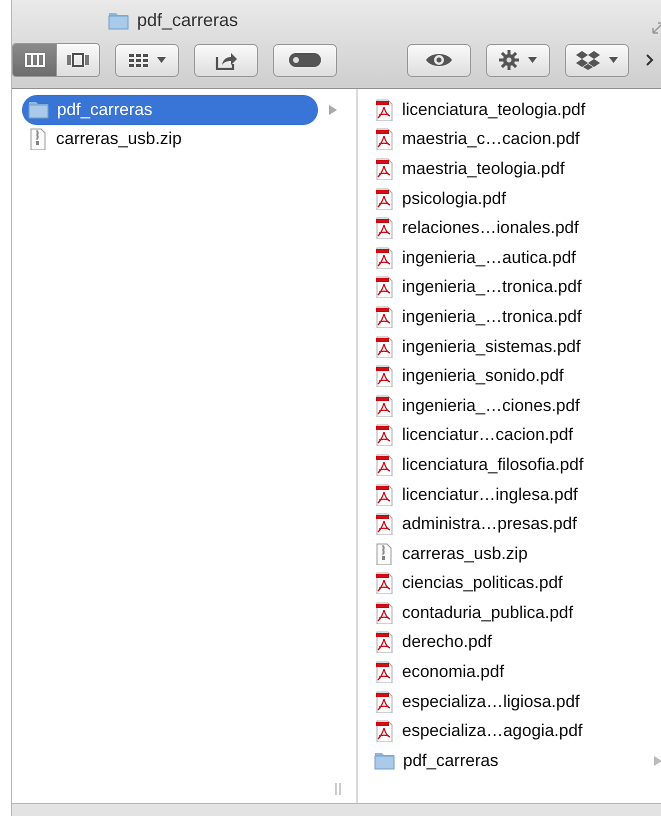  What do you see at coordinates (514, 465) in the screenshot?
I see `file-row: licenciatura_filosofia.pdf` at bounding box center [514, 465].